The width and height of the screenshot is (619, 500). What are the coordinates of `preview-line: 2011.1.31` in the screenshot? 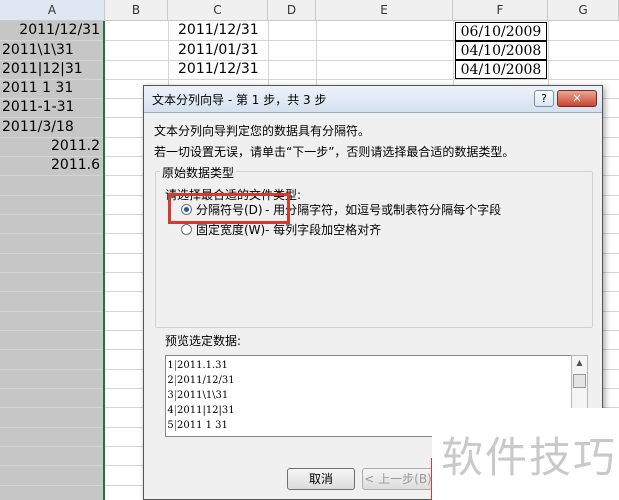 It's located at (202, 365).